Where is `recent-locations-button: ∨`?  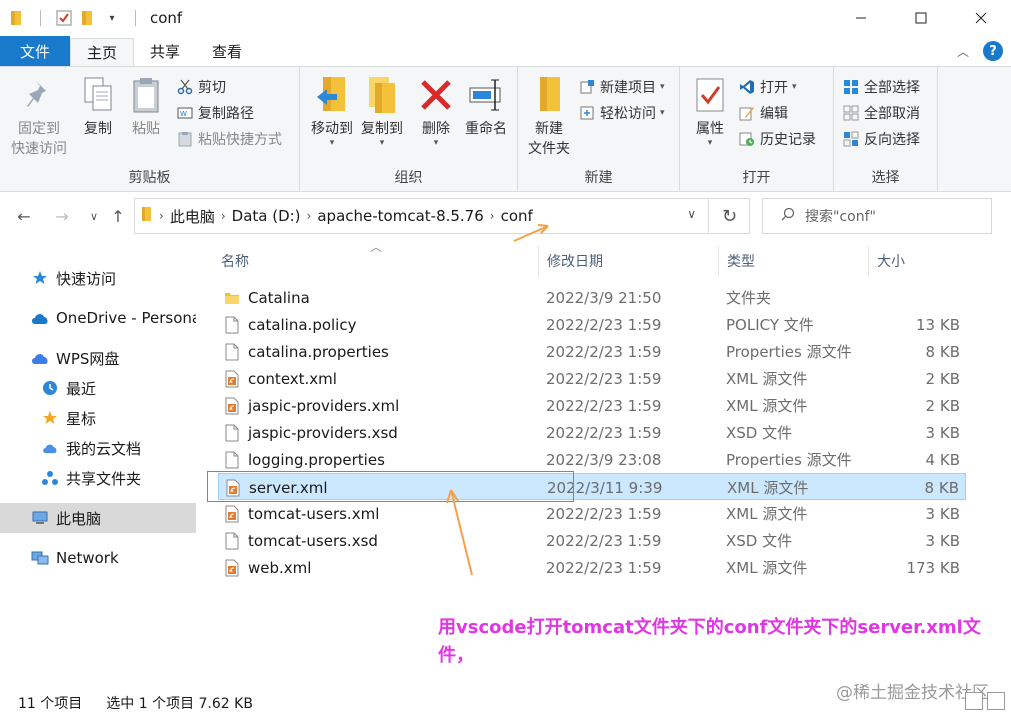 recent-locations-button: ∨ is located at coordinates (94, 216).